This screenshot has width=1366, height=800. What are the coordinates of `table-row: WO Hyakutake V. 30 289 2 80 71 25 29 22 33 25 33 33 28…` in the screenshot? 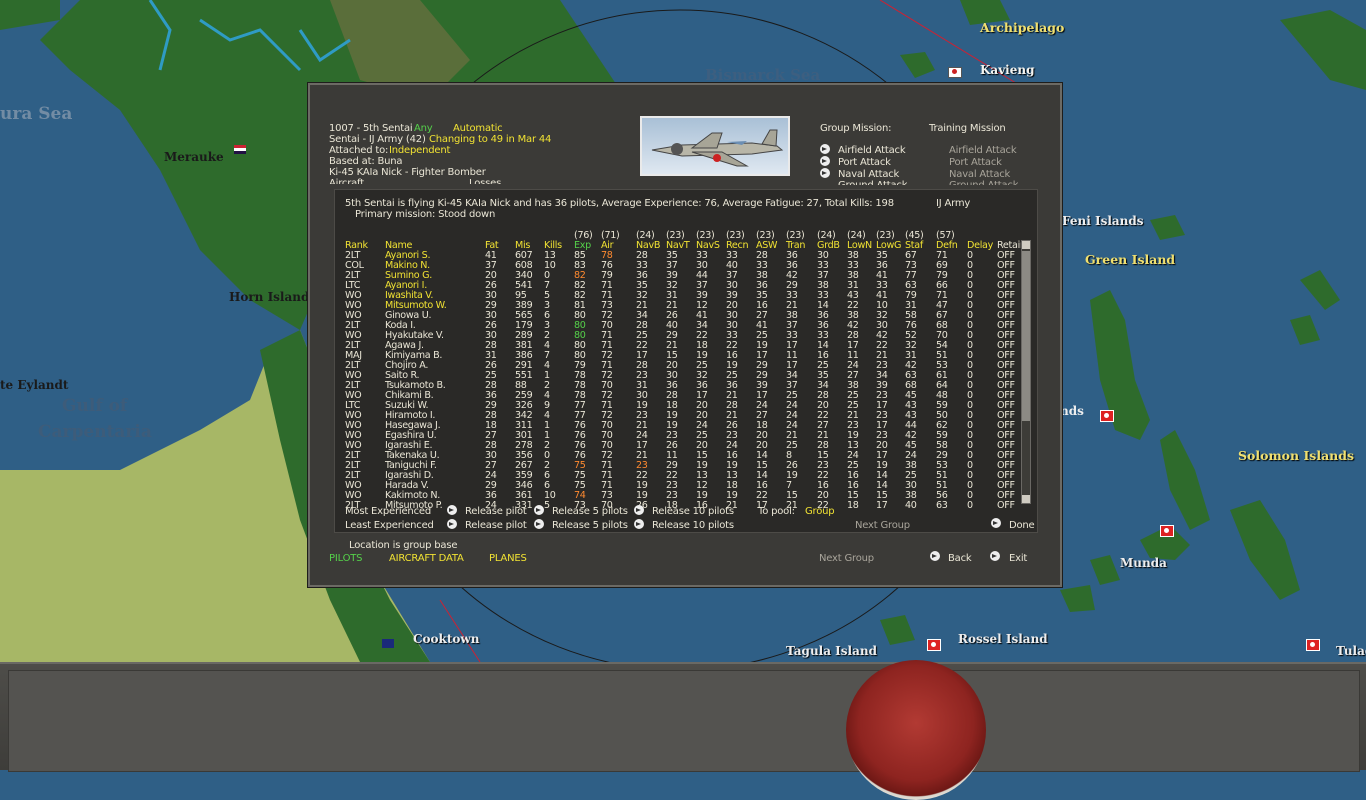 It's located at (686, 336).